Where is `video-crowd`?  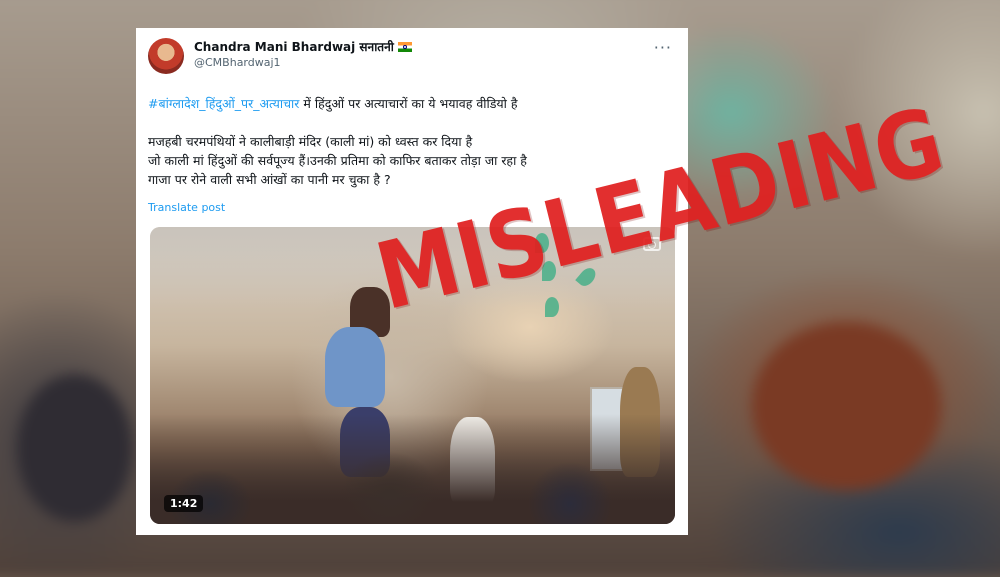
video-crowd is located at coordinates (412, 469).